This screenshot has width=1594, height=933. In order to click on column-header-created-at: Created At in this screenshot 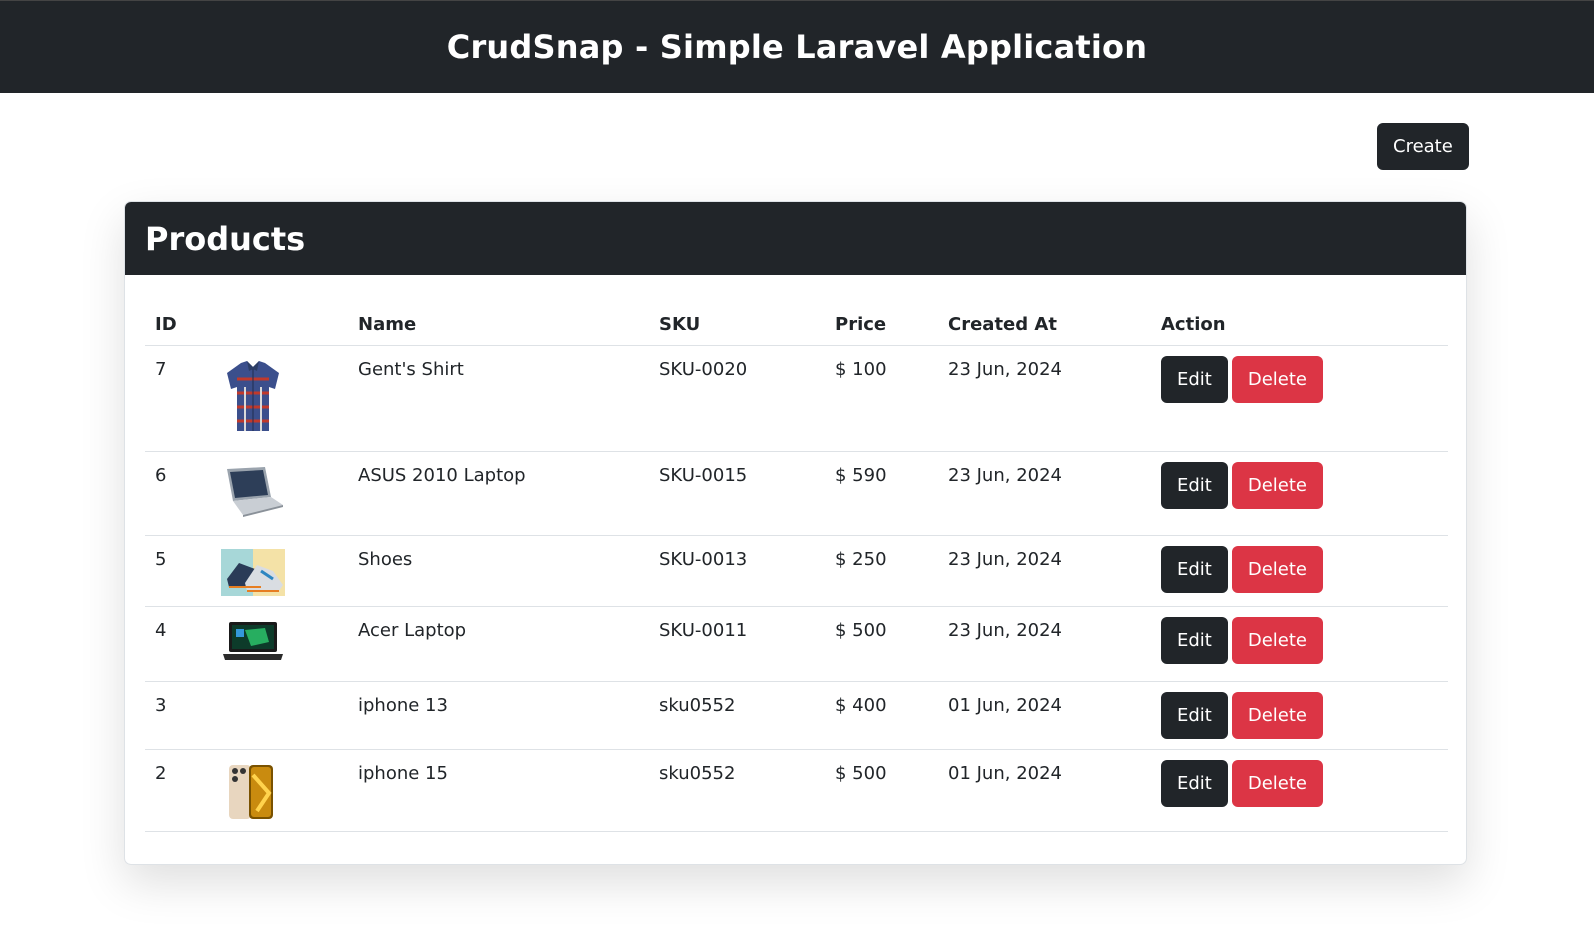, I will do `click(1044, 320)`.